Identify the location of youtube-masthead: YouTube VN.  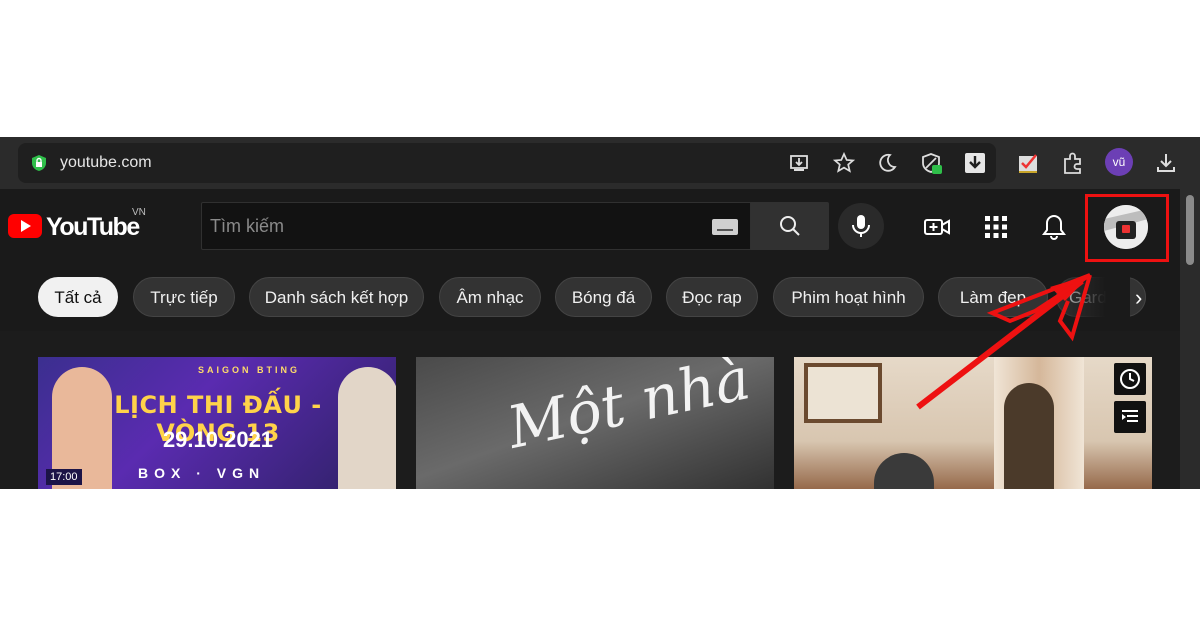
(590, 227).